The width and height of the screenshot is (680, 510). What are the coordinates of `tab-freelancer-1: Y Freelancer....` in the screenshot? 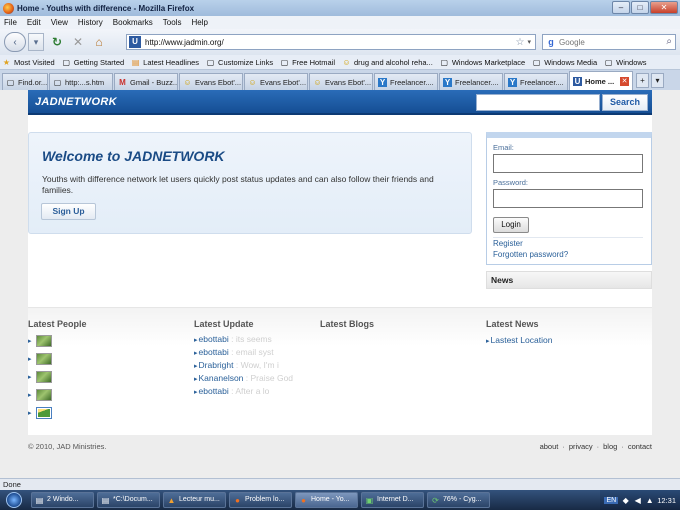 It's located at (406, 81).